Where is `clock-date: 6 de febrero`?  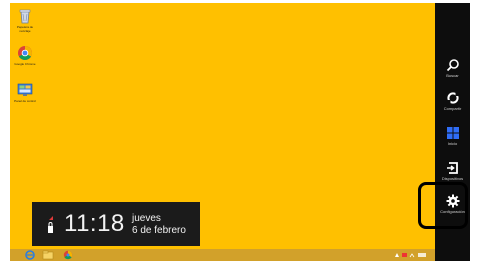
clock-date: 6 de febrero is located at coordinates (159, 230).